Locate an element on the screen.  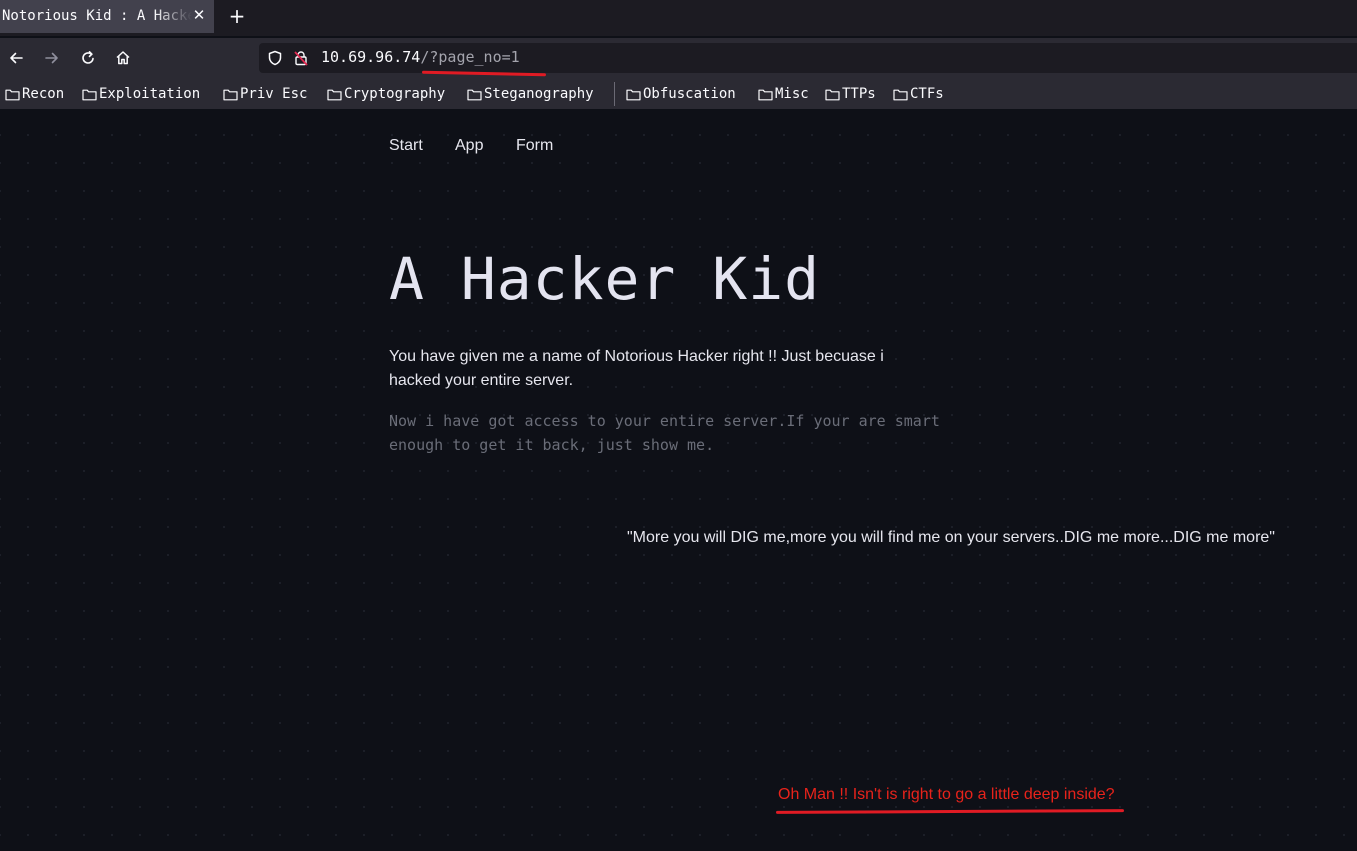
bookmark-ttps: TTPs is located at coordinates (850, 94).